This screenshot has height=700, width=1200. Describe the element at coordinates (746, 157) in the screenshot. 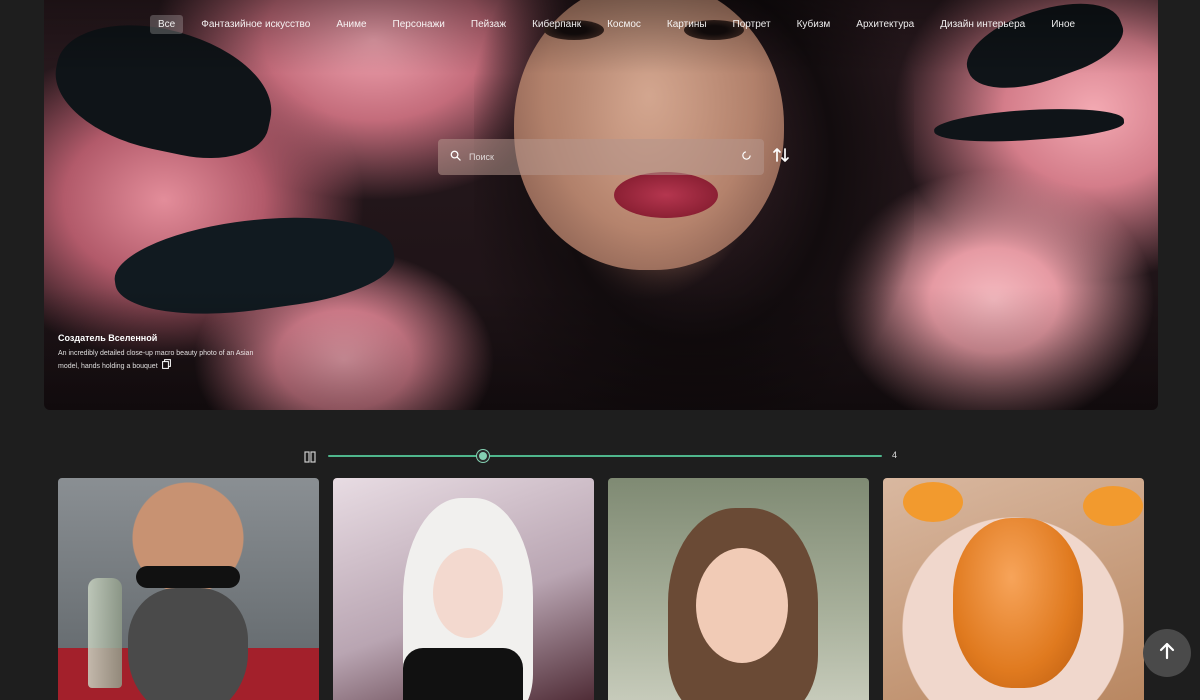

I see `spinner-icon` at that location.